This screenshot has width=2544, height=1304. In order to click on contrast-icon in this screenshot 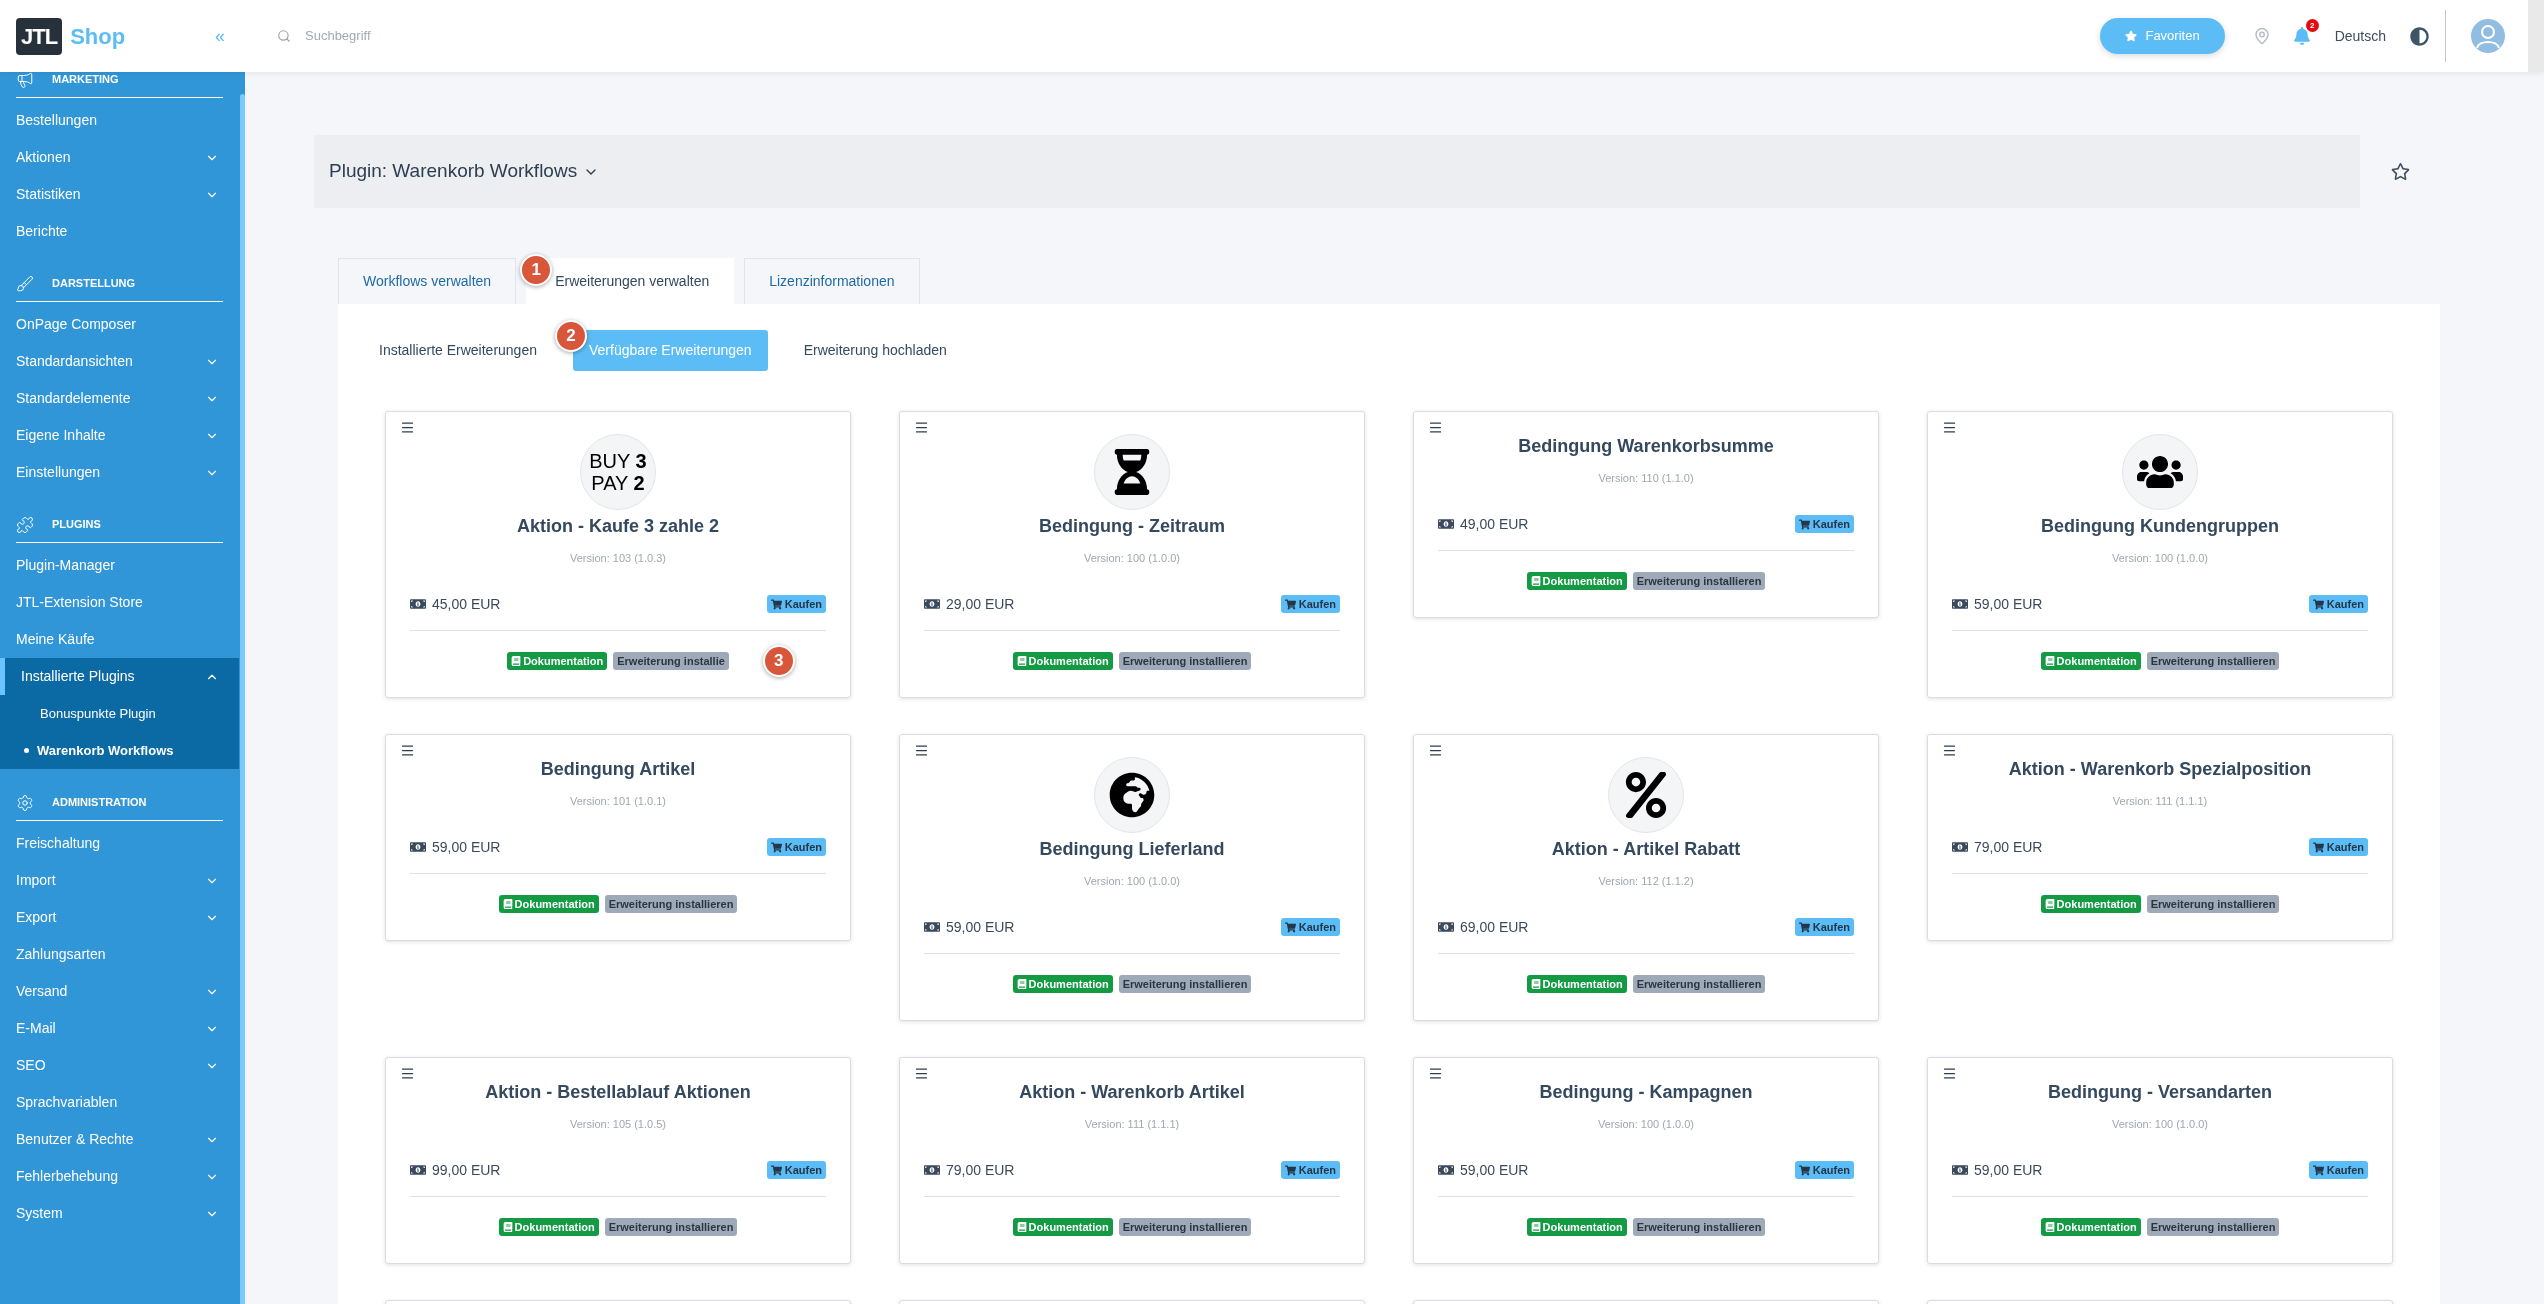, I will do `click(2419, 36)`.